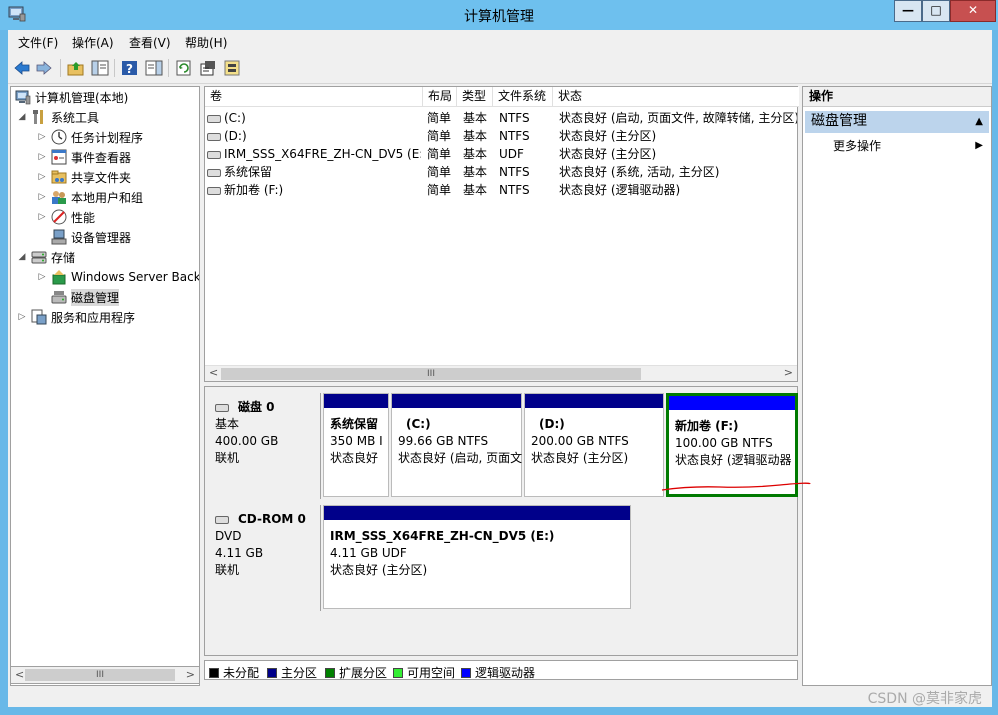  Describe the element at coordinates (514, 118) in the screenshot. I see `volume-filesystem: NTFS` at that location.